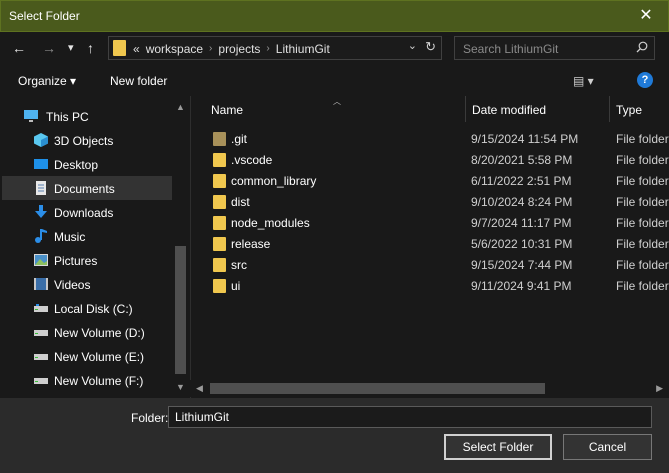  Describe the element at coordinates (76, 261) in the screenshot. I see `sidebar-item-label: Pictures` at that location.